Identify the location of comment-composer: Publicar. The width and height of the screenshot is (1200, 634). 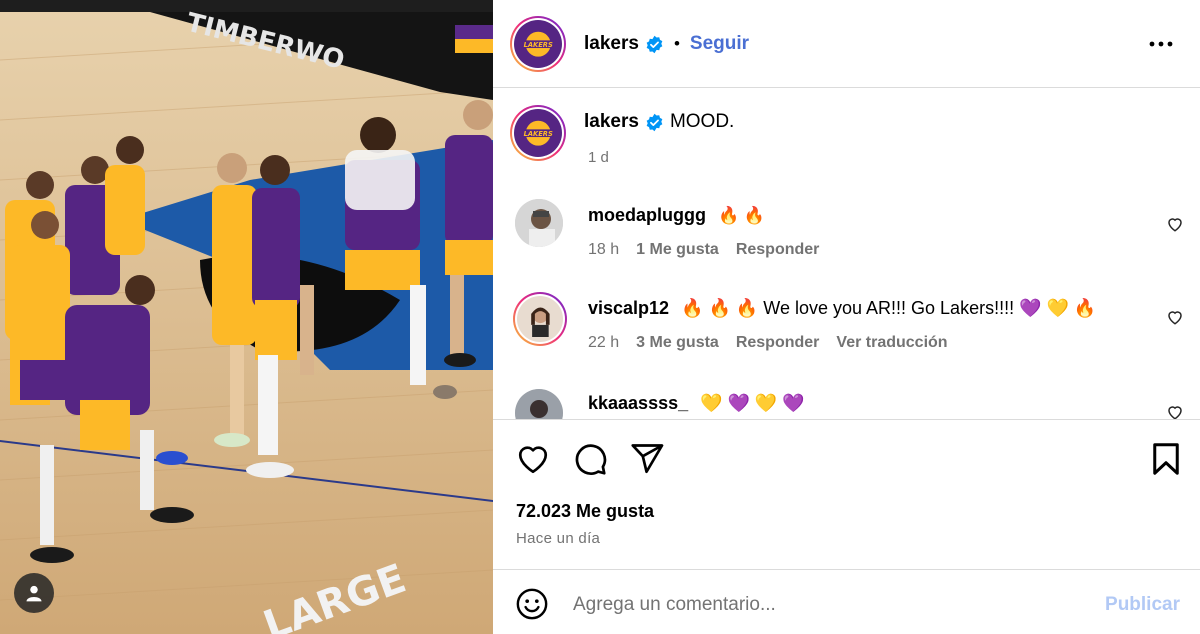
(846, 601).